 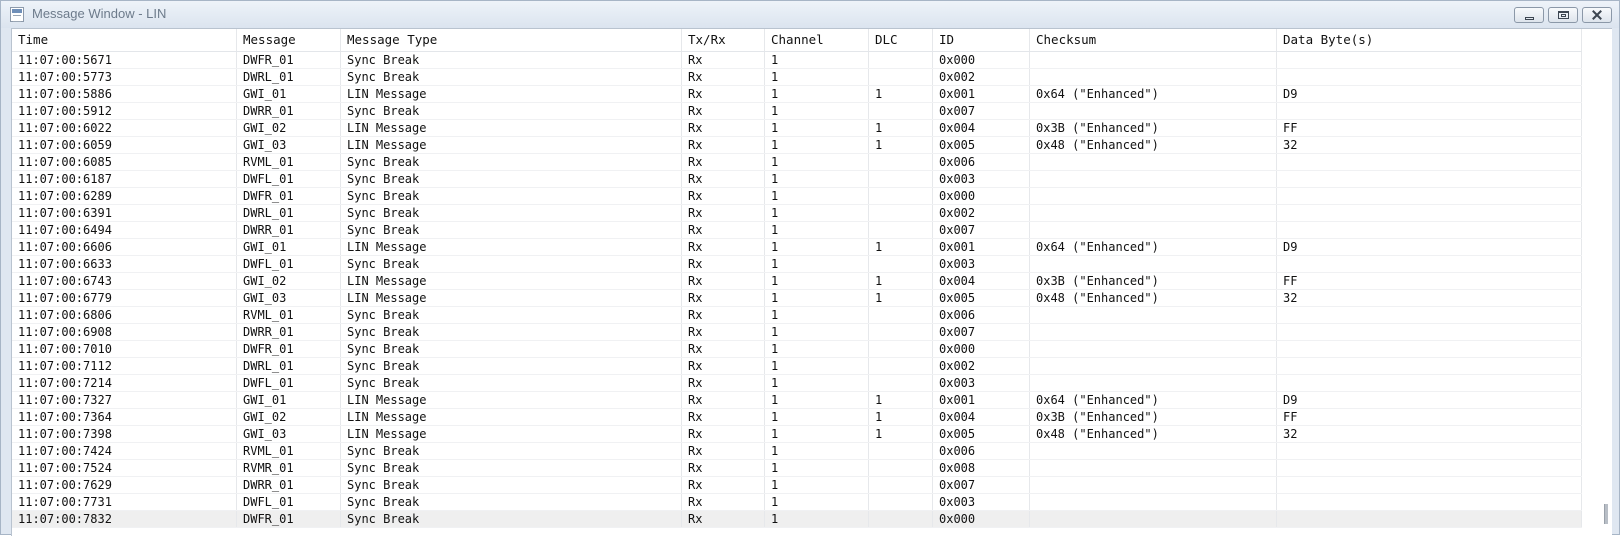 What do you see at coordinates (797, 162) in the screenshot?
I see `table-row: 11:07:00:6085 RVML_01 Sync Break Rx 1 0x006` at bounding box center [797, 162].